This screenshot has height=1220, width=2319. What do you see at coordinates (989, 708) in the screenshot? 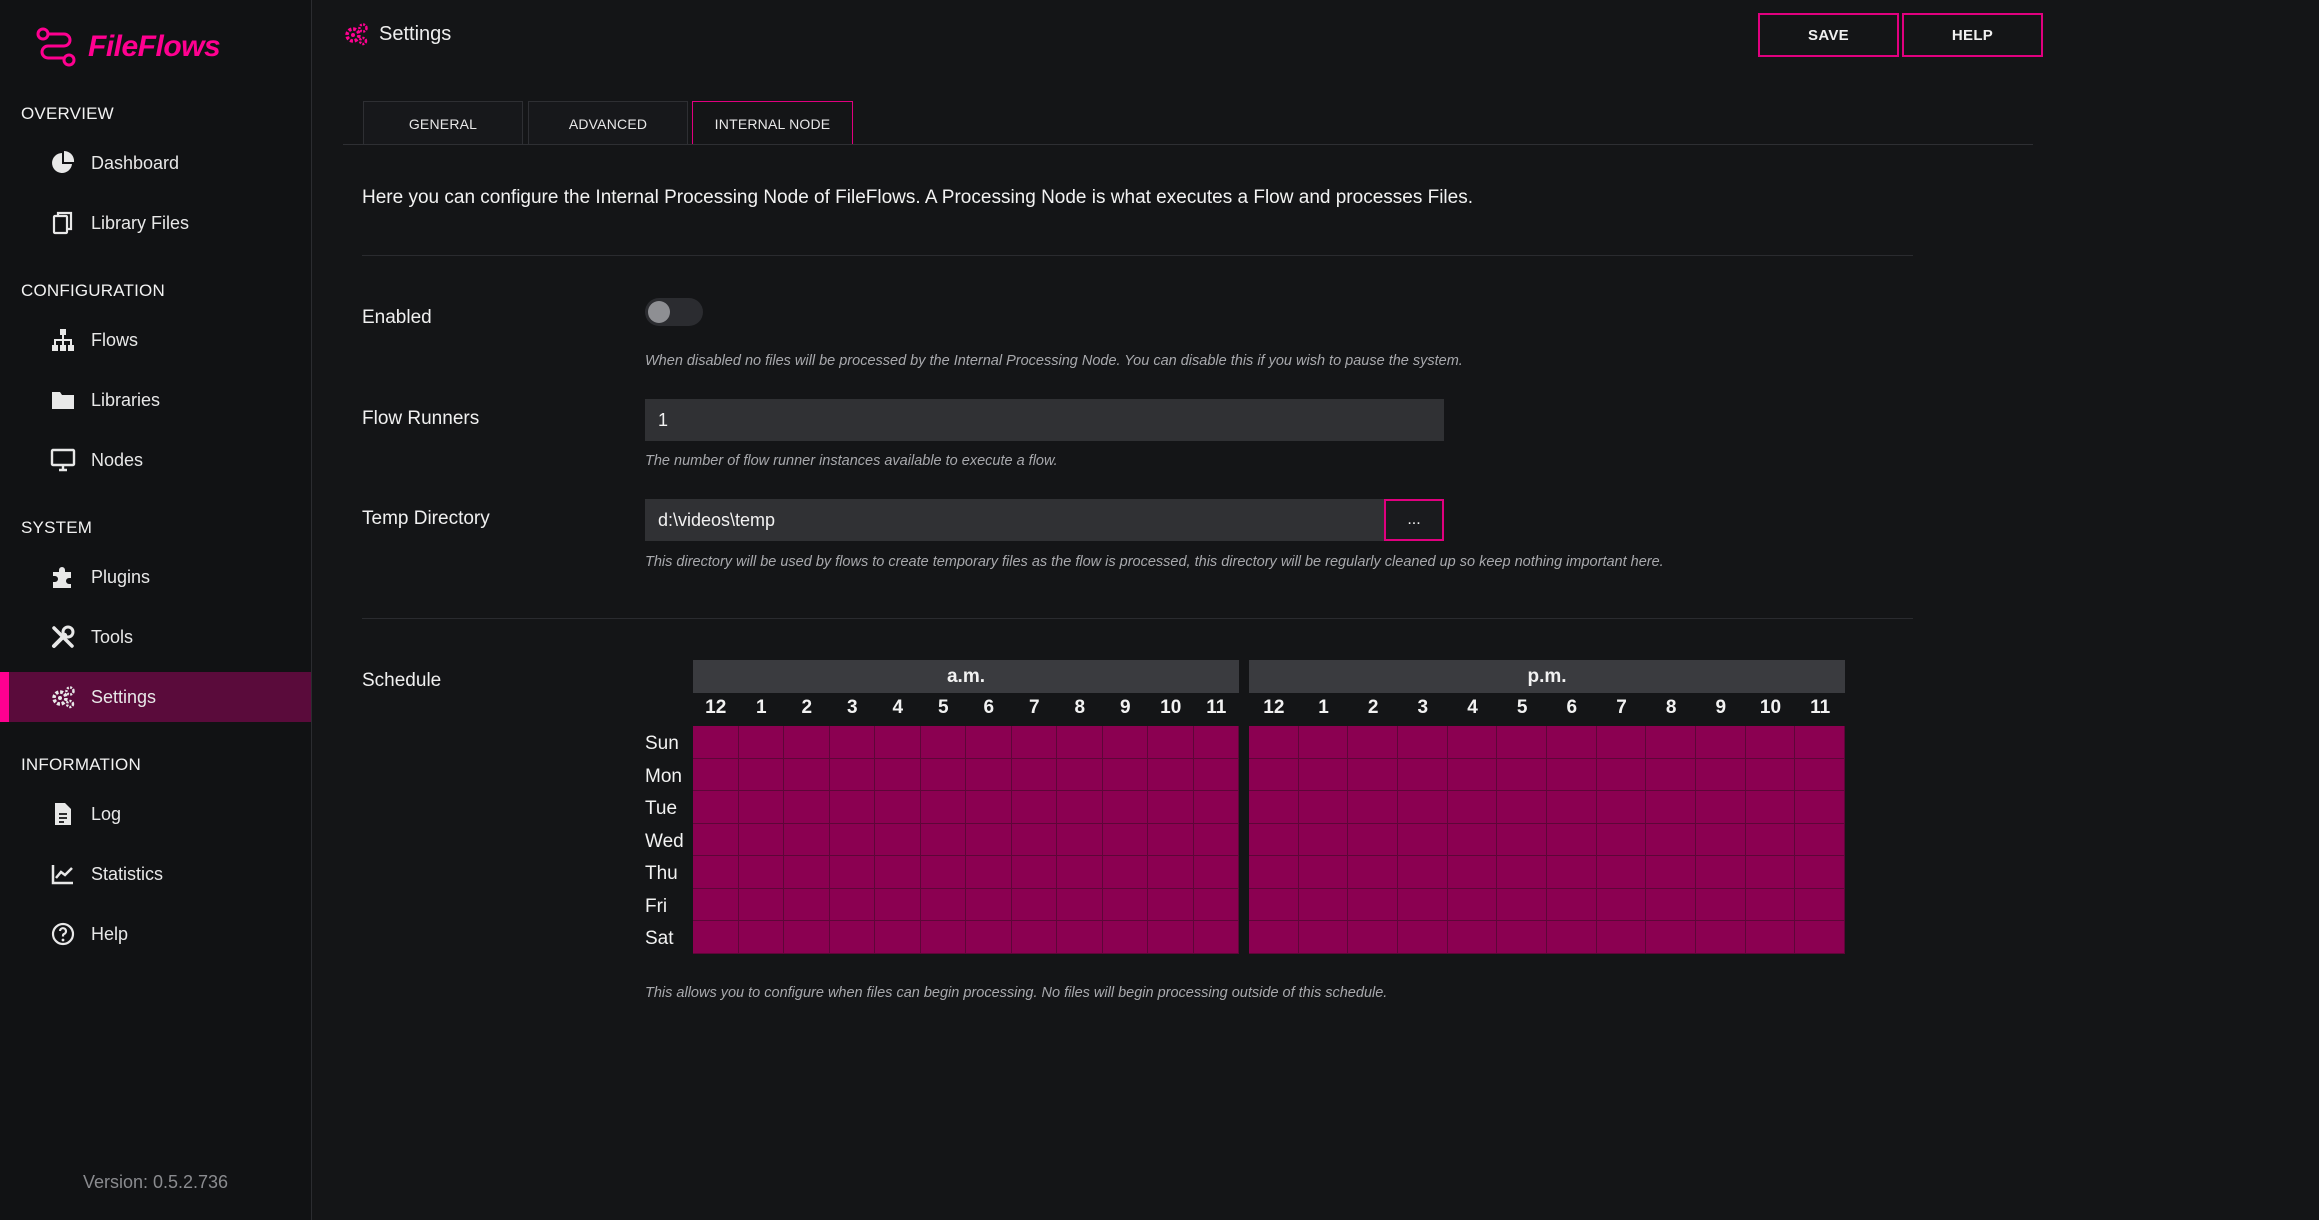
I see `schedule-hour-am-6: 6` at bounding box center [989, 708].